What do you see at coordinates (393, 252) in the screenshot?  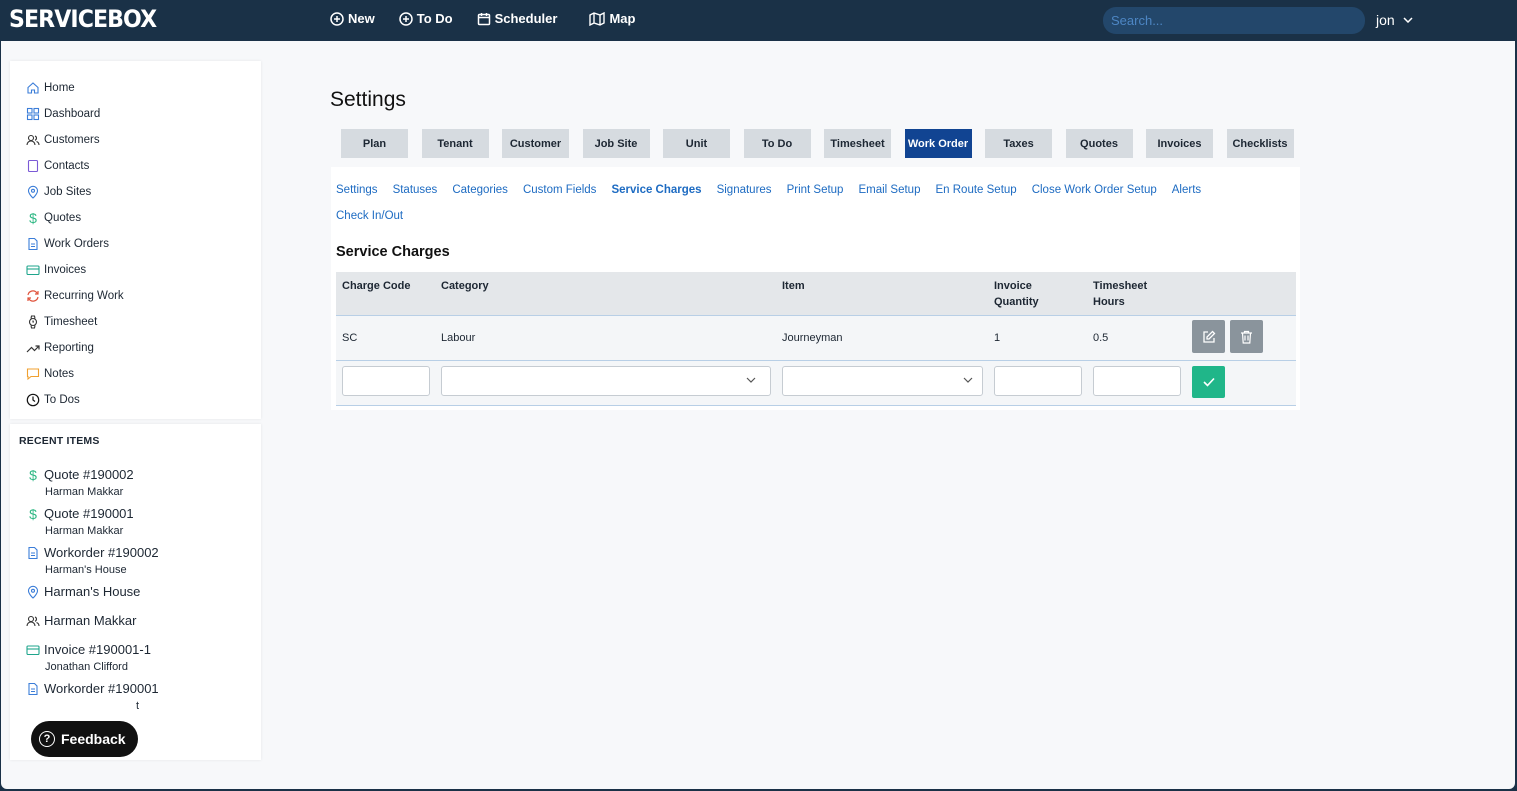 I see `section-title: Service Charges` at bounding box center [393, 252].